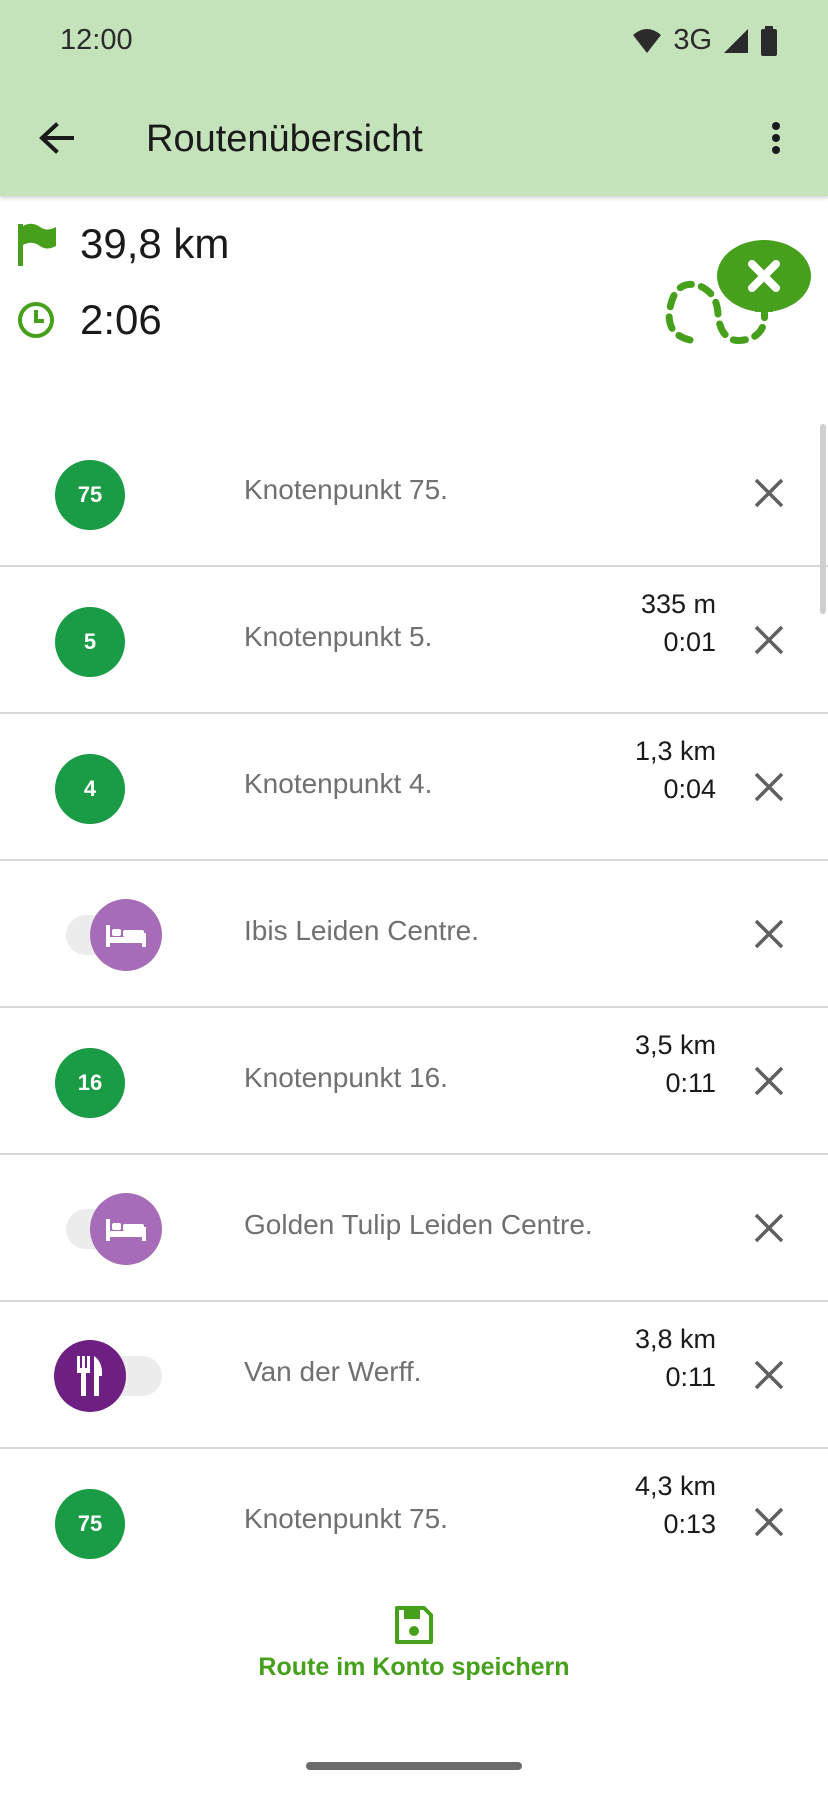 The height and width of the screenshot is (1794, 828). I want to click on signal-icon, so click(736, 40).